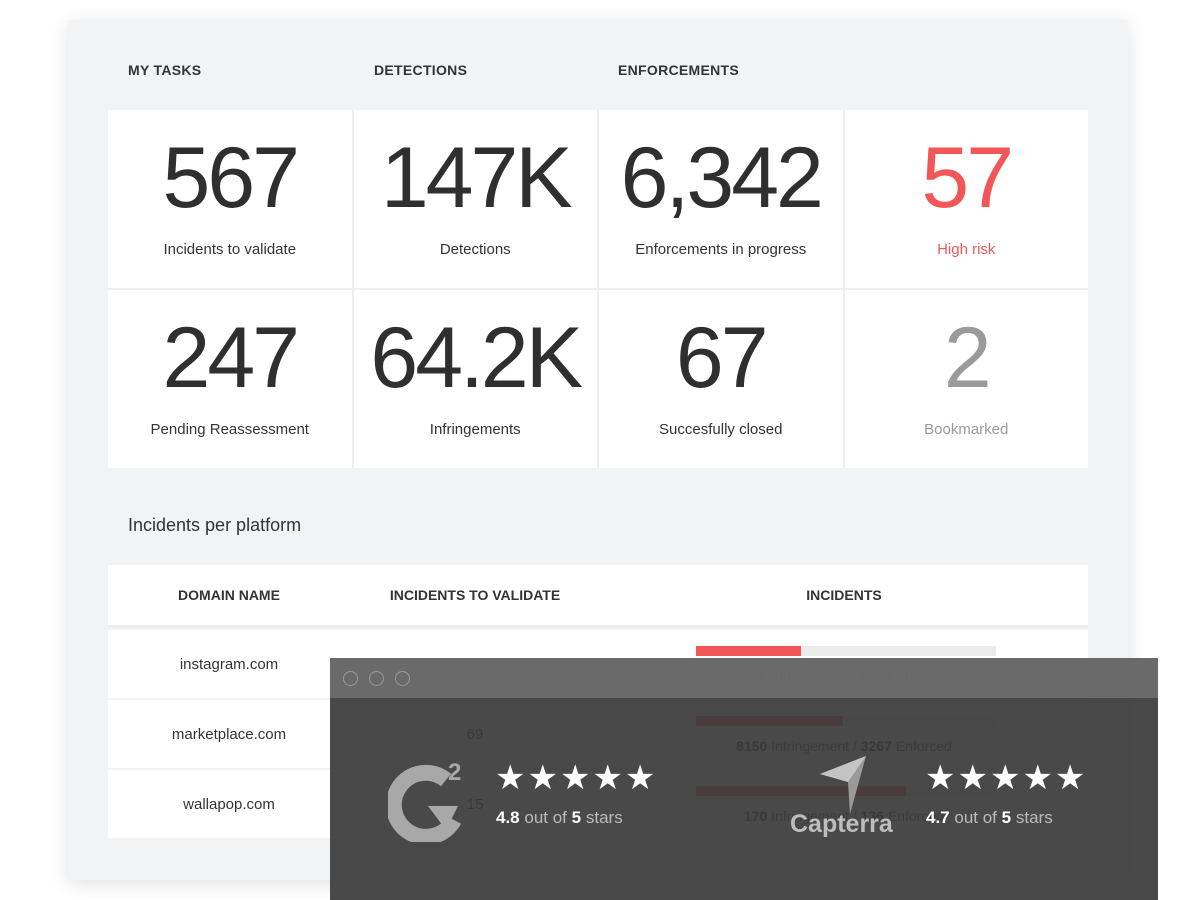 The image size is (1200, 900). What do you see at coordinates (229, 595) in the screenshot?
I see `column-domain: DOMAIN NAME` at bounding box center [229, 595].